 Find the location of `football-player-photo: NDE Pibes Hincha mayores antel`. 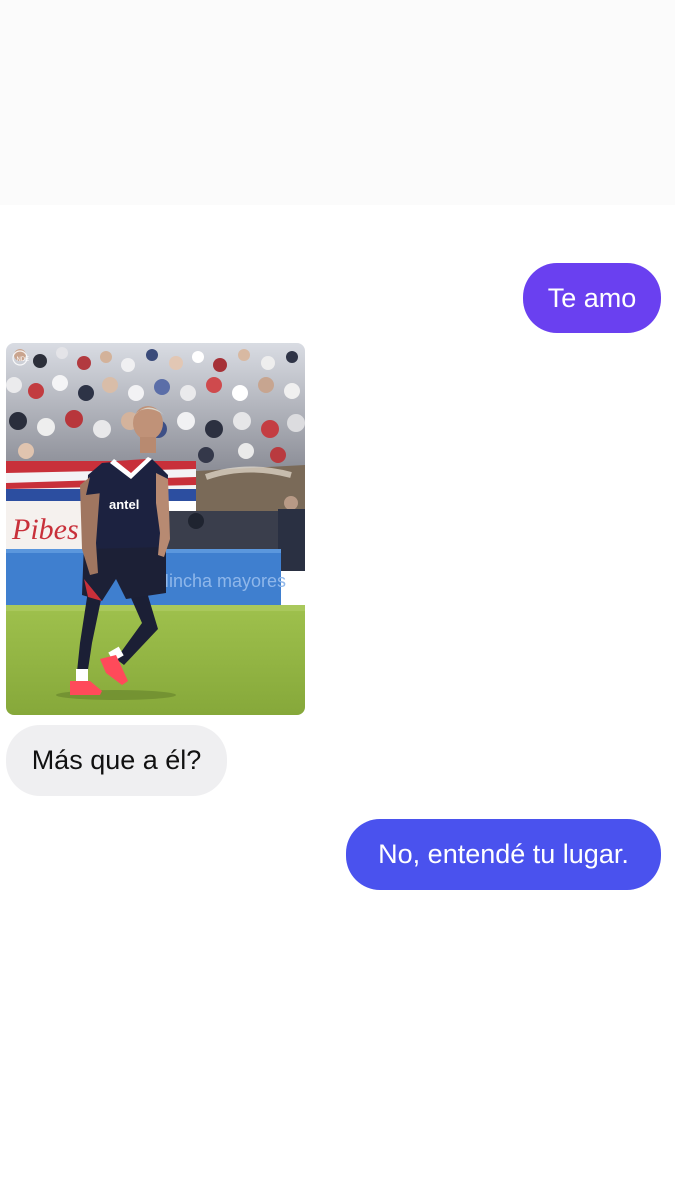

football-player-photo: NDE Pibes Hincha mayores antel is located at coordinates (155, 529).